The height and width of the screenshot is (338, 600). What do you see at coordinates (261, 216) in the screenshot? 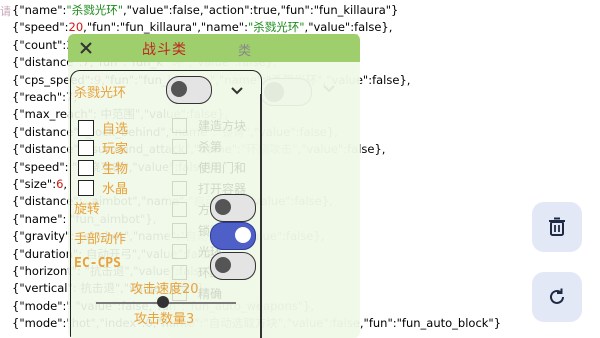
I see `divider` at bounding box center [261, 216].